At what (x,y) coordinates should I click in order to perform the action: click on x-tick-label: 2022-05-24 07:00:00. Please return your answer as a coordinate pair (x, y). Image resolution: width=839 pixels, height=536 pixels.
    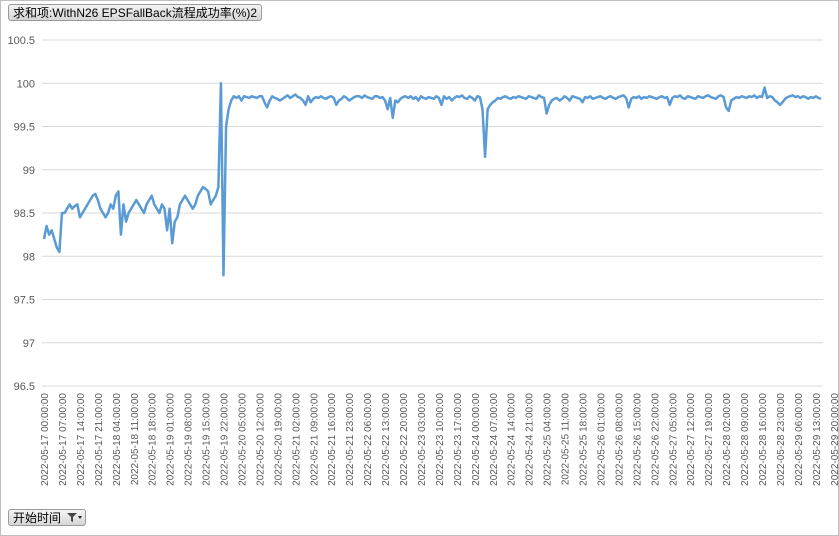
    Looking at the image, I should click on (494, 439).